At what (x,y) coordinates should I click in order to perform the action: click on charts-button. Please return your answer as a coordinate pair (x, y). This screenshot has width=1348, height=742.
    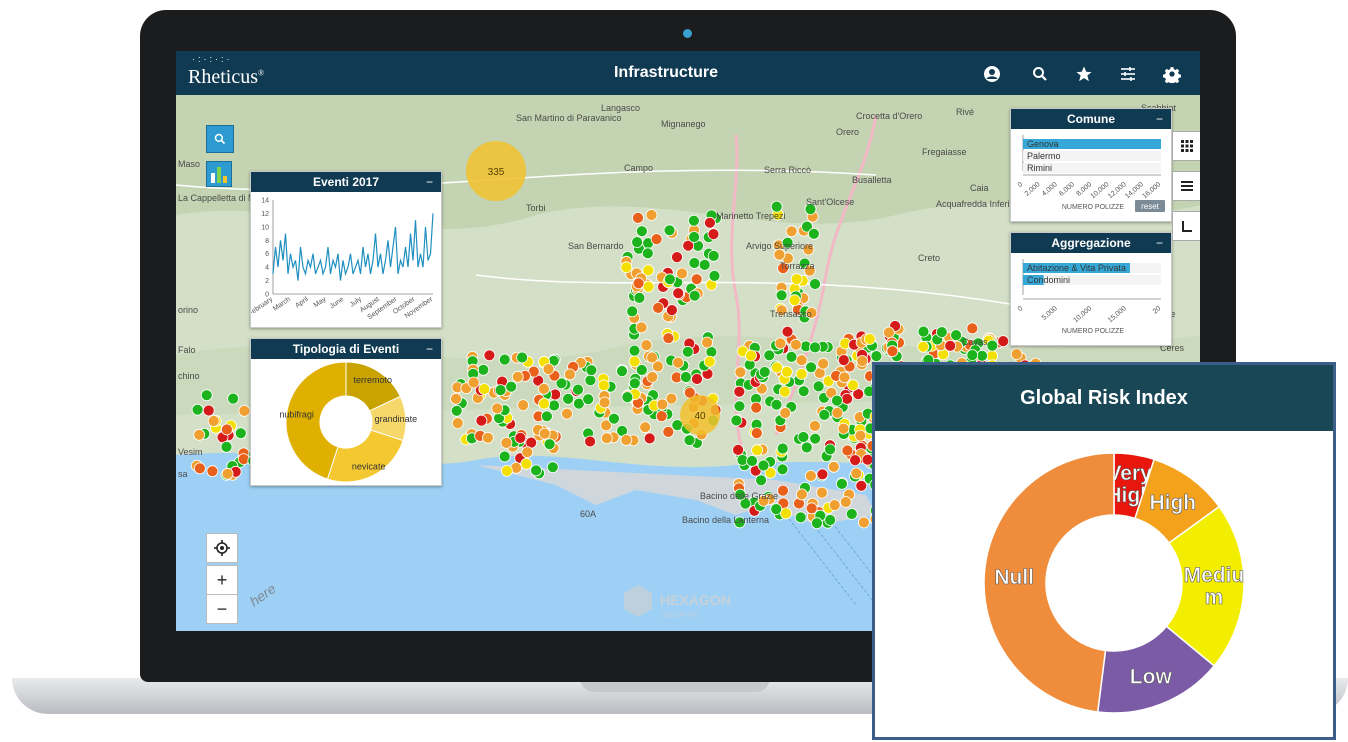
    Looking at the image, I should click on (219, 174).